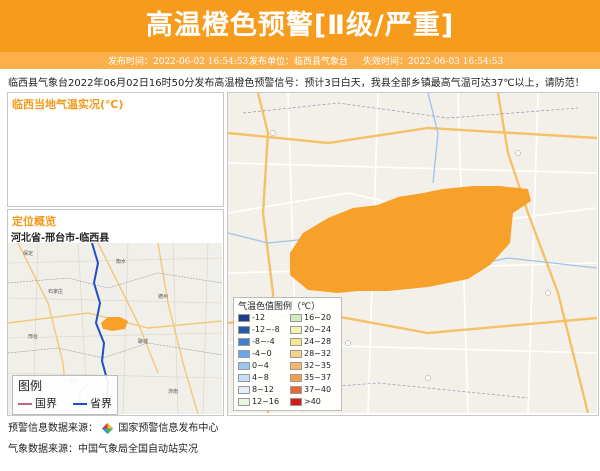 The height and width of the screenshot is (471, 600). I want to click on temperature-legend-item: >40, so click(305, 402).